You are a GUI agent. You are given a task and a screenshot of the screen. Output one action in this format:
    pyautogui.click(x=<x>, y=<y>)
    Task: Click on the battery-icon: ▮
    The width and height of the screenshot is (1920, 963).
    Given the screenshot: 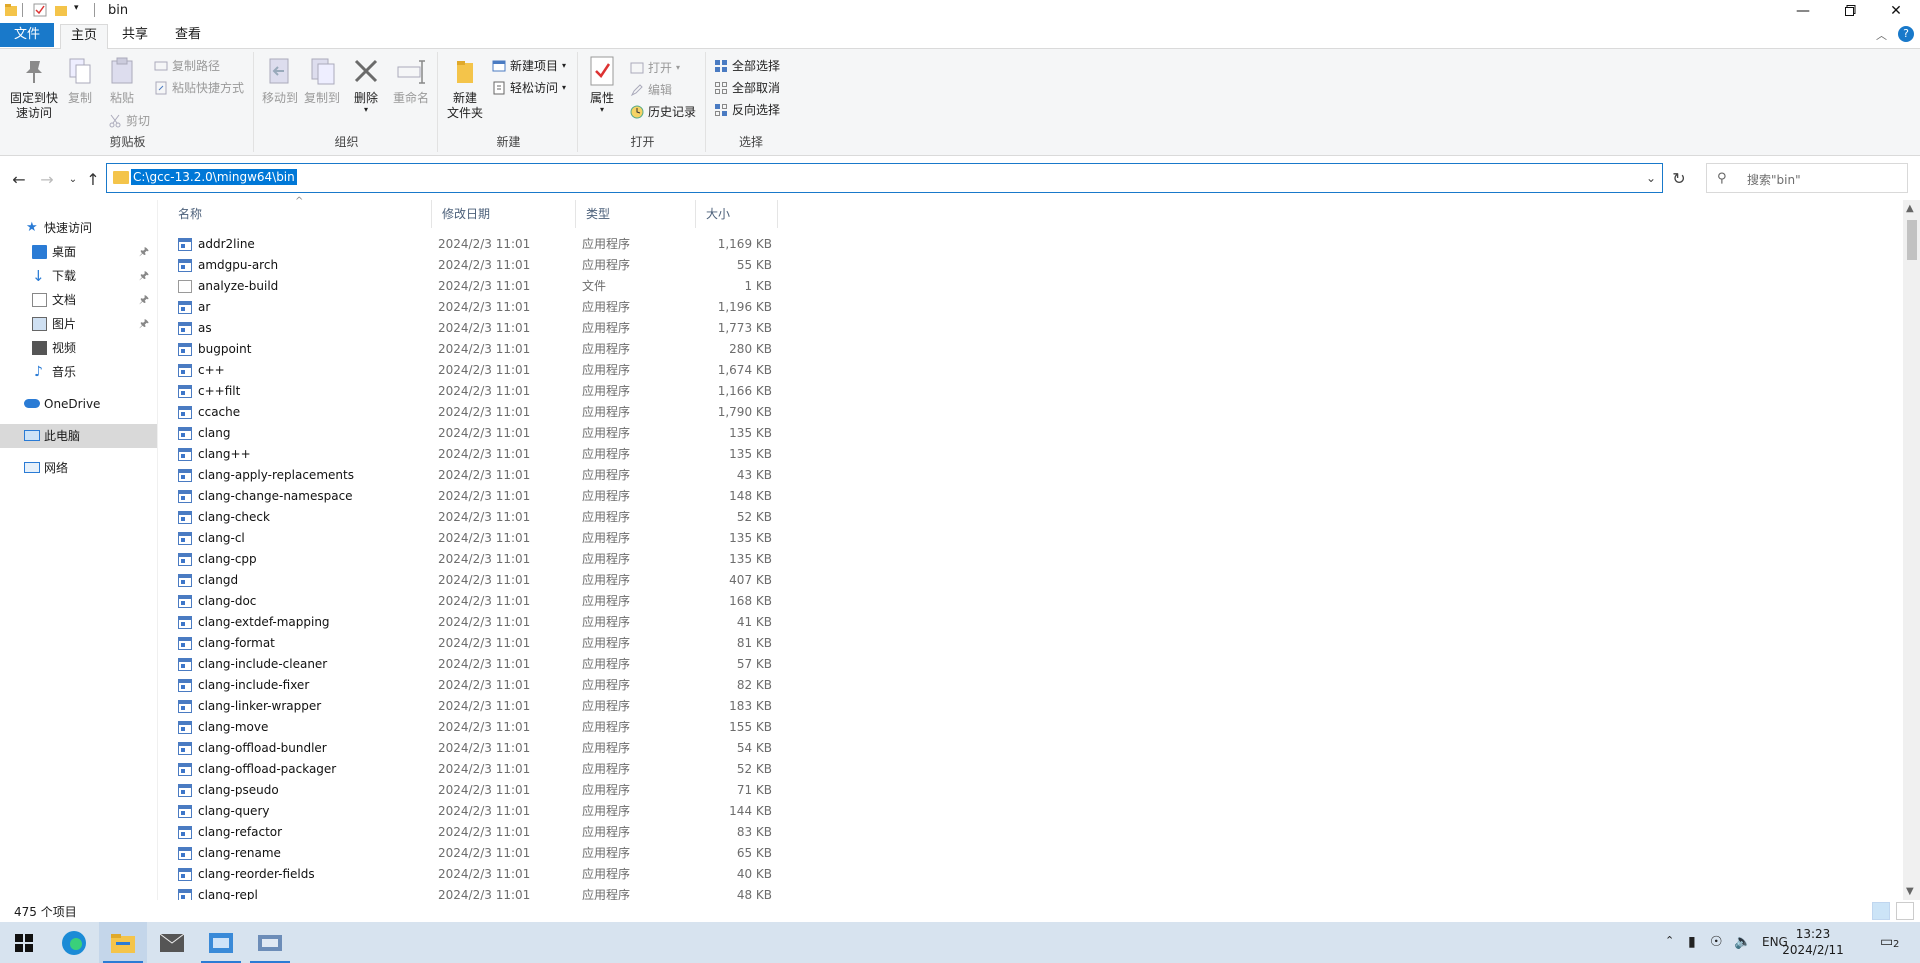 What is the action you would take?
    pyautogui.click(x=1692, y=942)
    